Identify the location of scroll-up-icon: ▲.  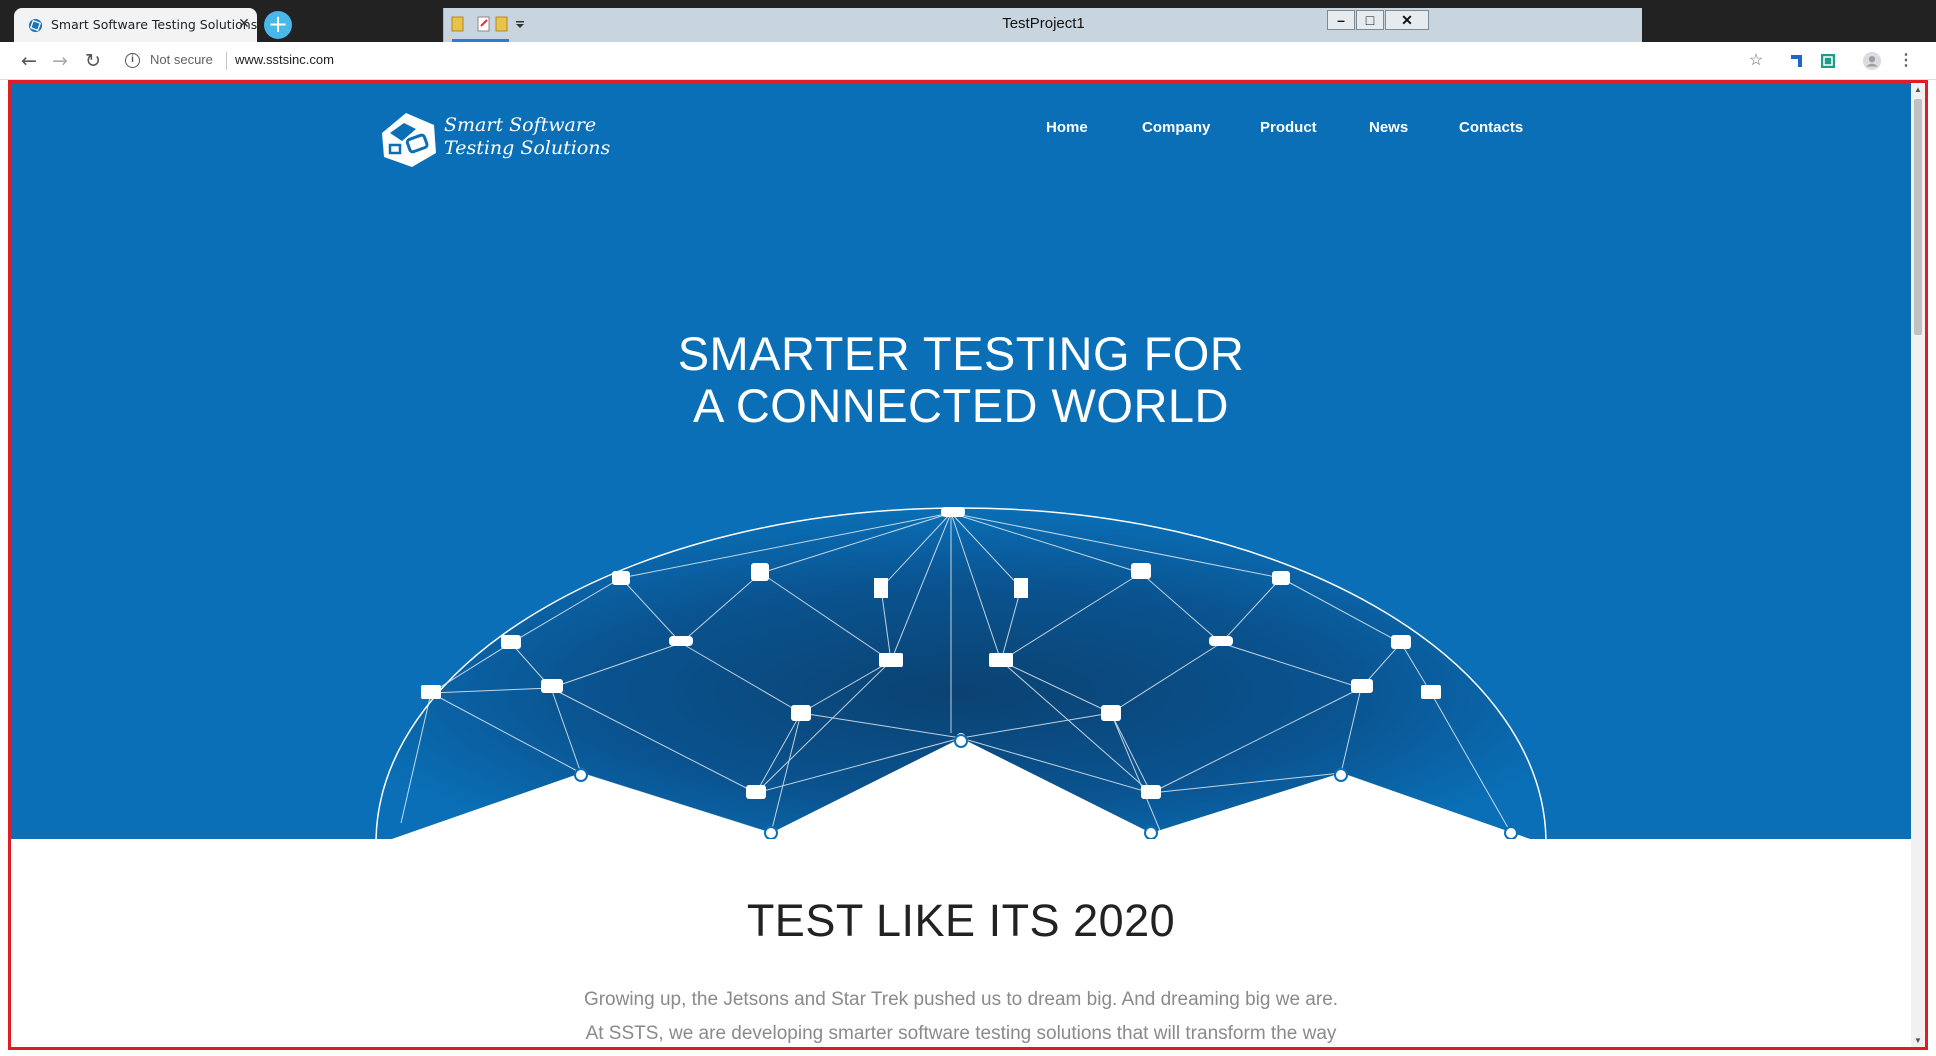
(1918, 89).